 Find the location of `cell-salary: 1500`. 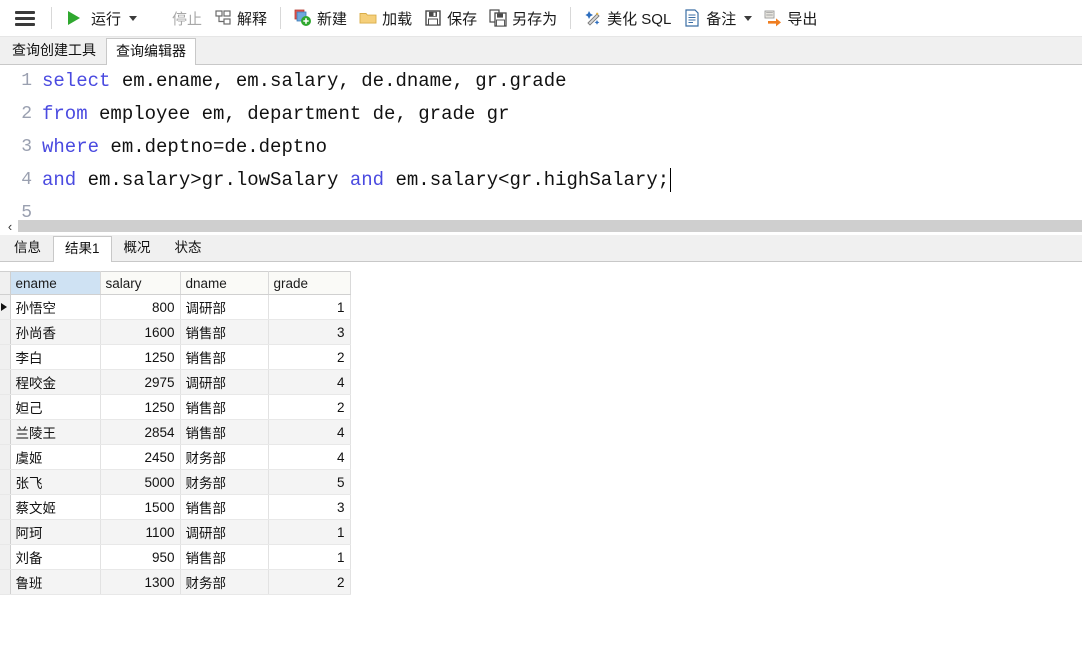

cell-salary: 1500 is located at coordinates (140, 507).